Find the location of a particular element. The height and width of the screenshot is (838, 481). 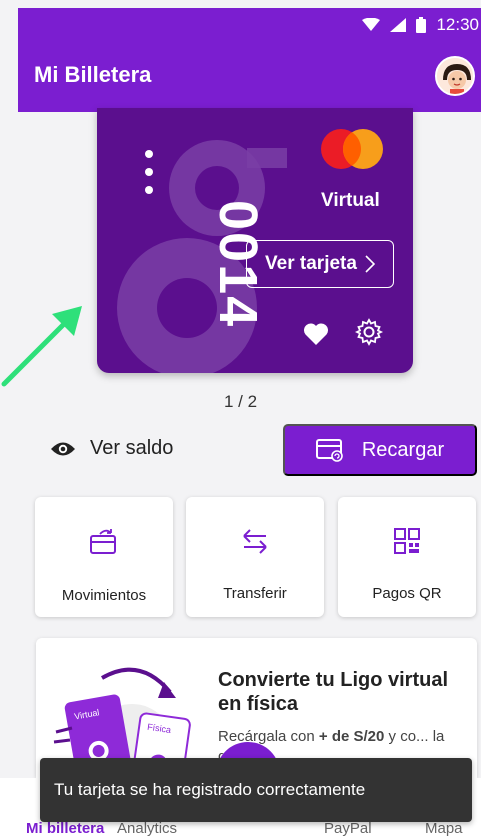

gear-icon is located at coordinates (369, 332).